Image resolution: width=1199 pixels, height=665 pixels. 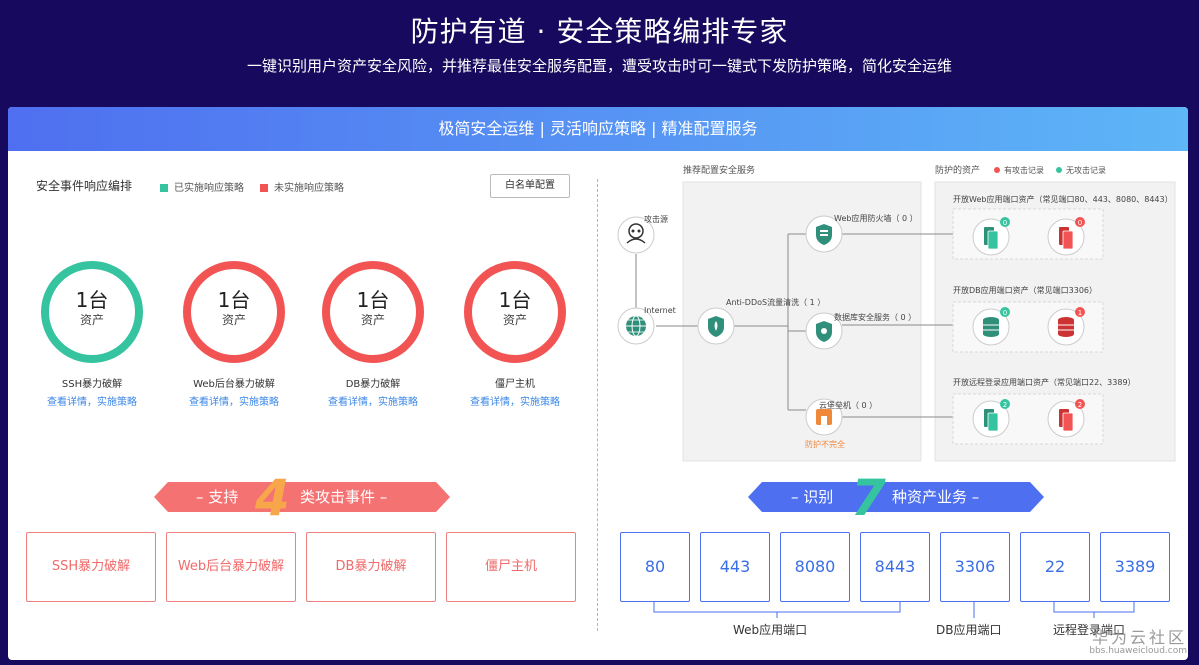 I want to click on group-web-label: 开放Web应用端口资产（常见端口80、443、8080、8443）, so click(x=1063, y=199).